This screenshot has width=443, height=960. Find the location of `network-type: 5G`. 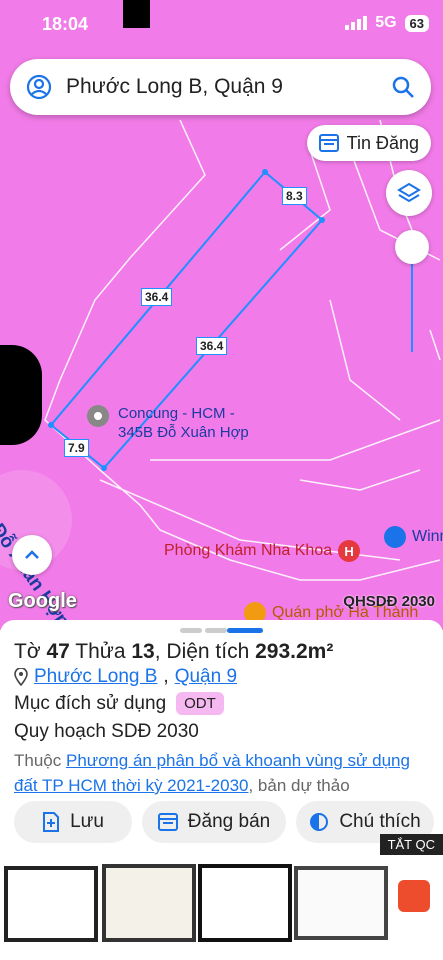

network-type: 5G is located at coordinates (386, 22).